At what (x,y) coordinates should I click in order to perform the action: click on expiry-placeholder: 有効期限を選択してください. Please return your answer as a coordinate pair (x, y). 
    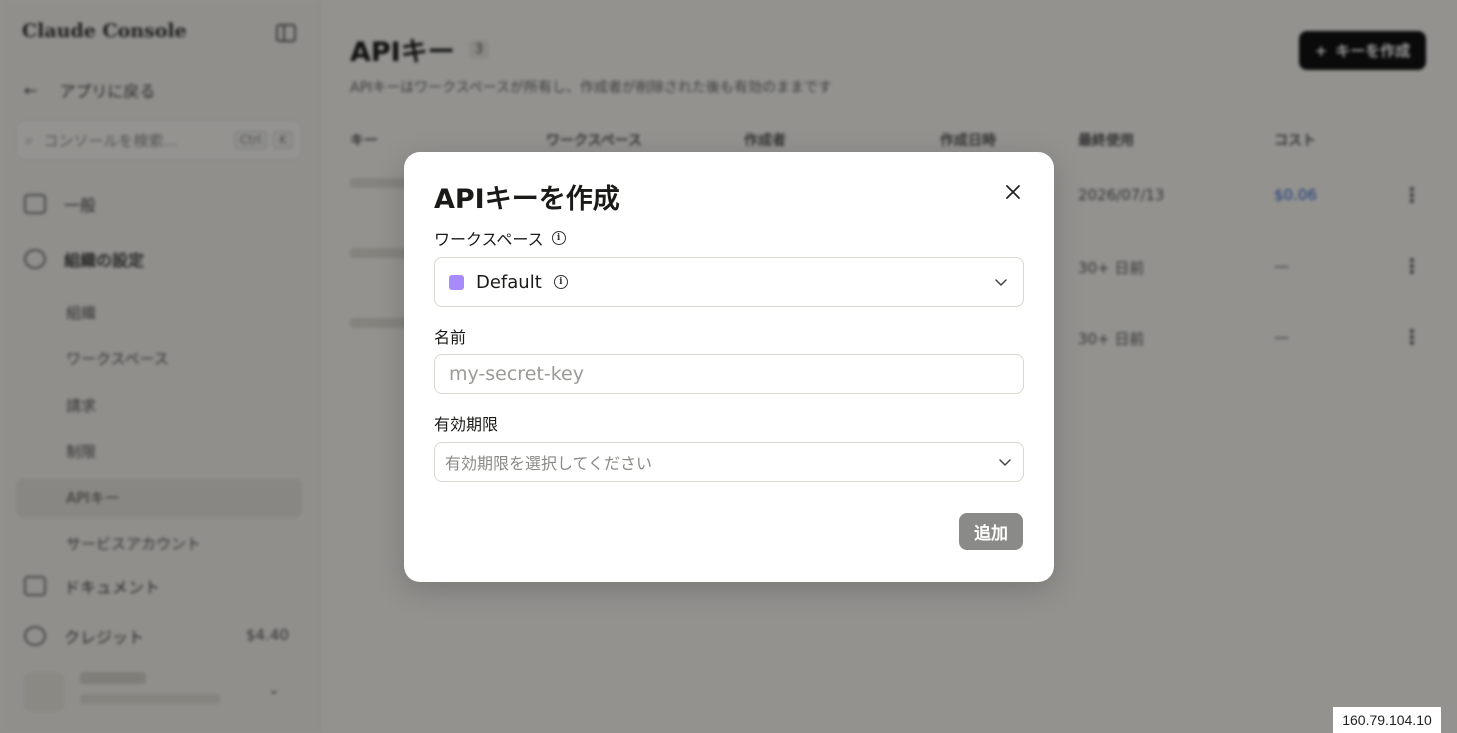
    Looking at the image, I should click on (549, 463).